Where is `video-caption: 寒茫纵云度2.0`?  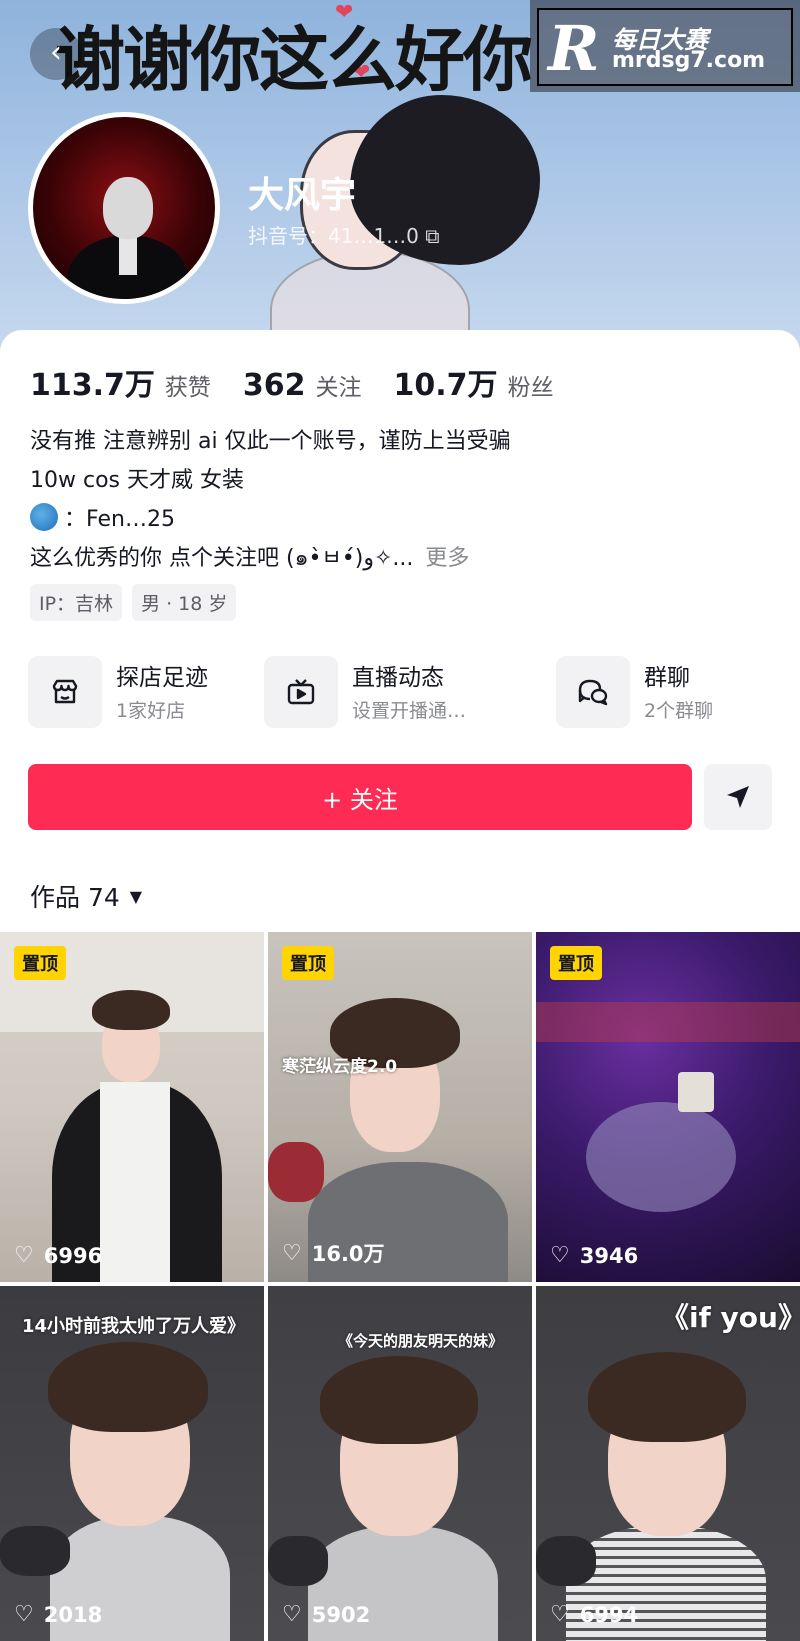
video-caption: 寒茫纵云度2.0 is located at coordinates (340, 1067).